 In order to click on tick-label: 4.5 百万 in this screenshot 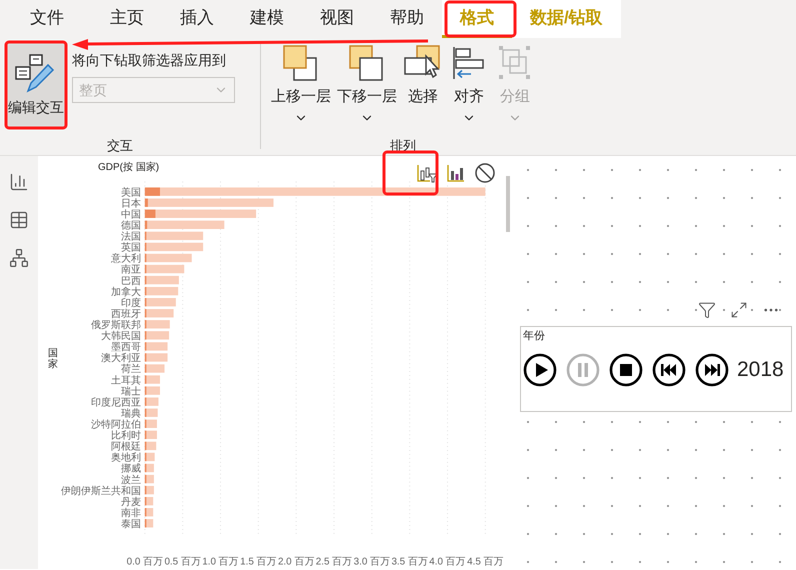, I will do `click(485, 562)`.